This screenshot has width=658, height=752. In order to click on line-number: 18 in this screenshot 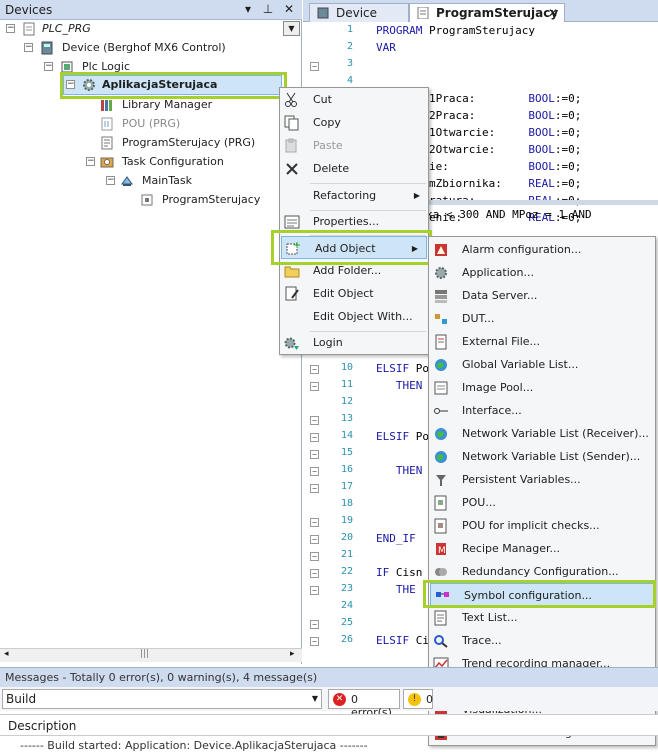, I will do `click(346, 503)`.